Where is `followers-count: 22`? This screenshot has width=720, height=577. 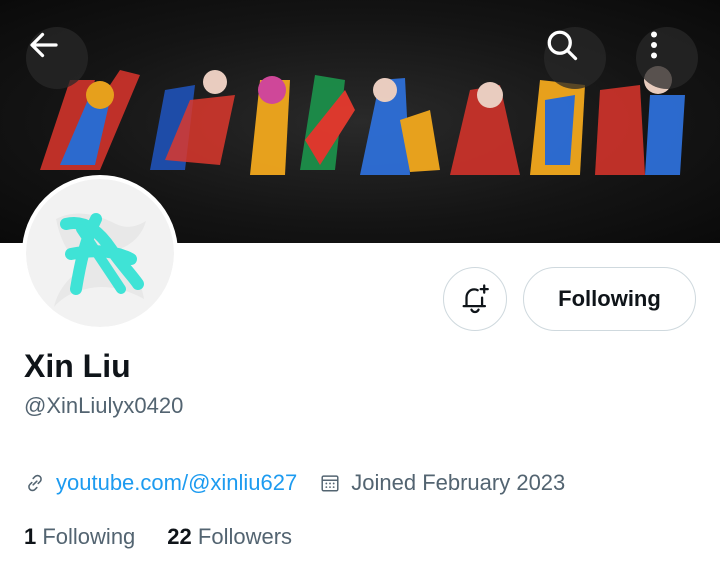 followers-count: 22 is located at coordinates (182, 536).